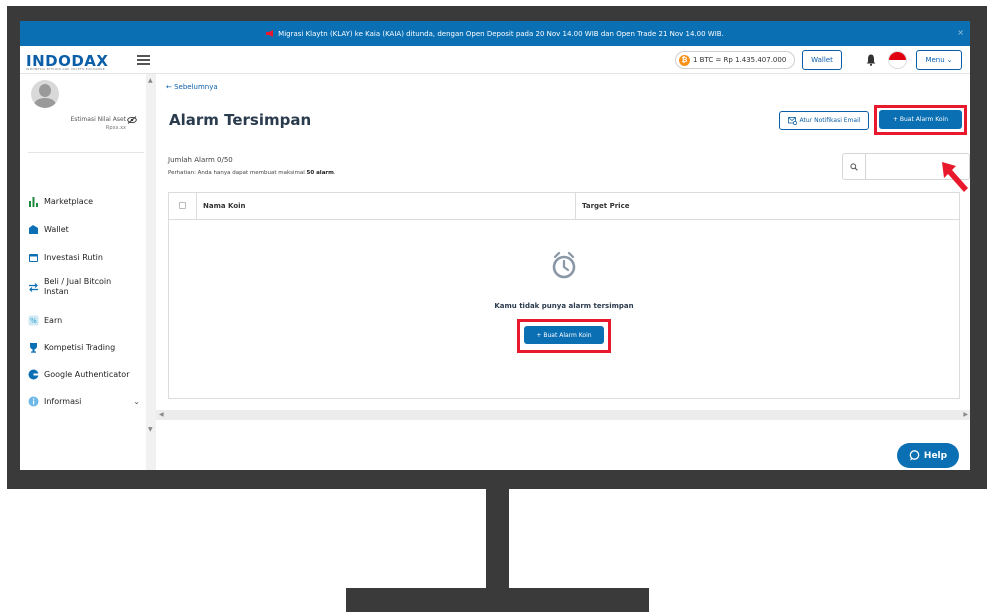 The image size is (993, 616). I want to click on table-header: Nama Koin Target Price, so click(564, 206).